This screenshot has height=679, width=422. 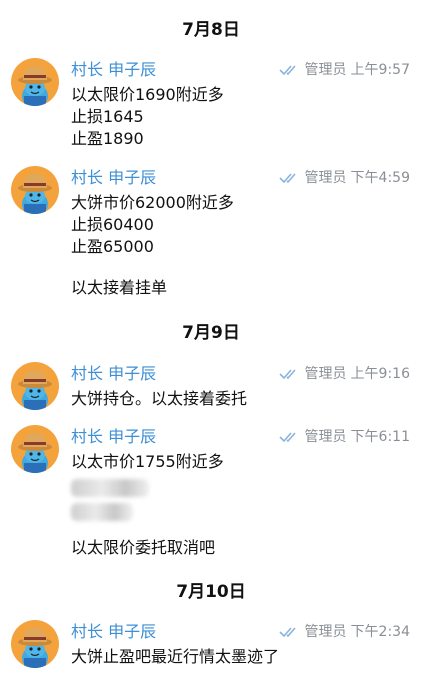 I want to click on message-text: 大饼市价62000附近多, so click(x=152, y=202).